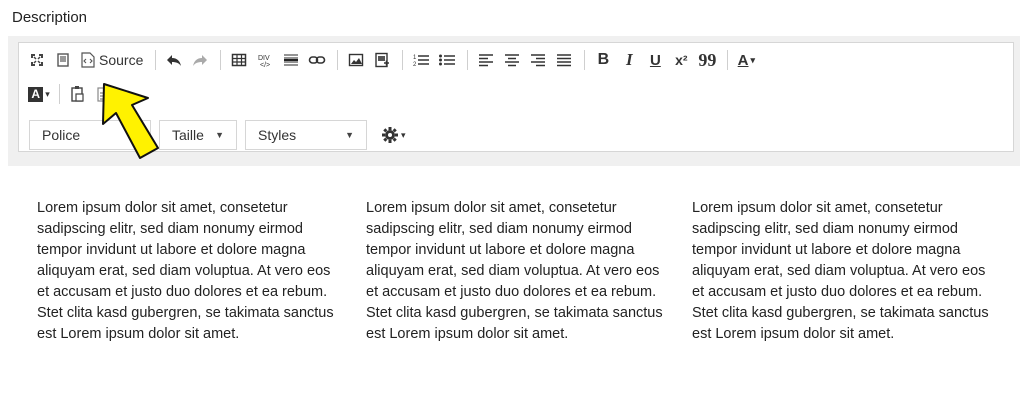 Image resolution: width=1022 pixels, height=414 pixels. I want to click on underline-button: U, so click(655, 60).